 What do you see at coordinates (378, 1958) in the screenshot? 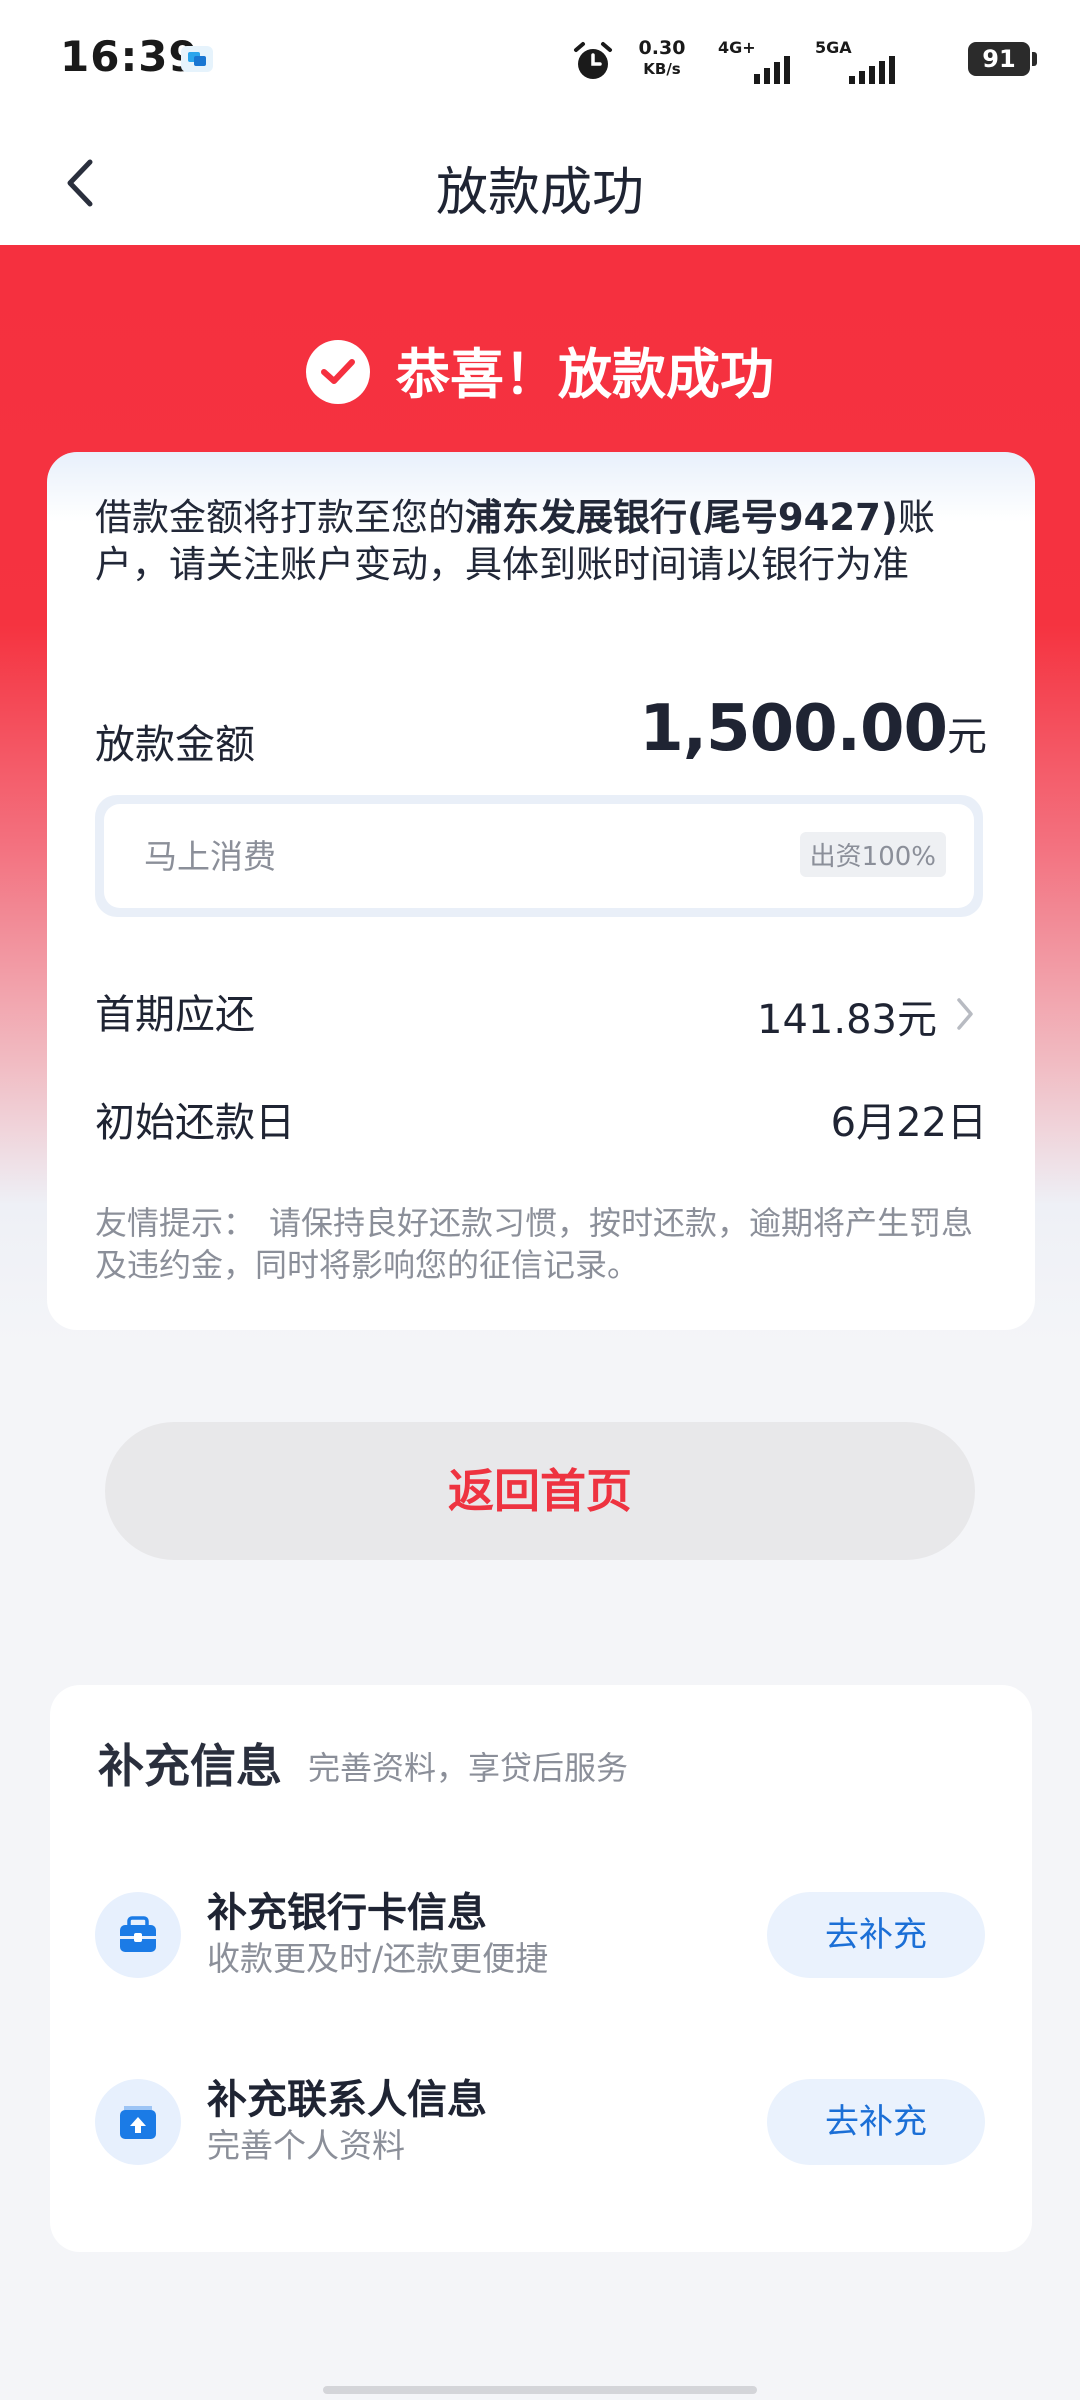
I see `supplement-item-desc: 收款更及时/还款更便捷` at bounding box center [378, 1958].